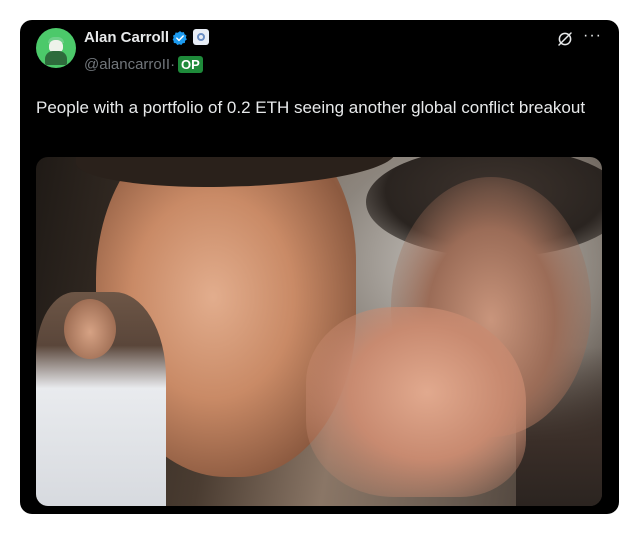 This screenshot has width=639, height=535. Describe the element at coordinates (592, 36) in the screenshot. I see `more-icon: ···` at that location.